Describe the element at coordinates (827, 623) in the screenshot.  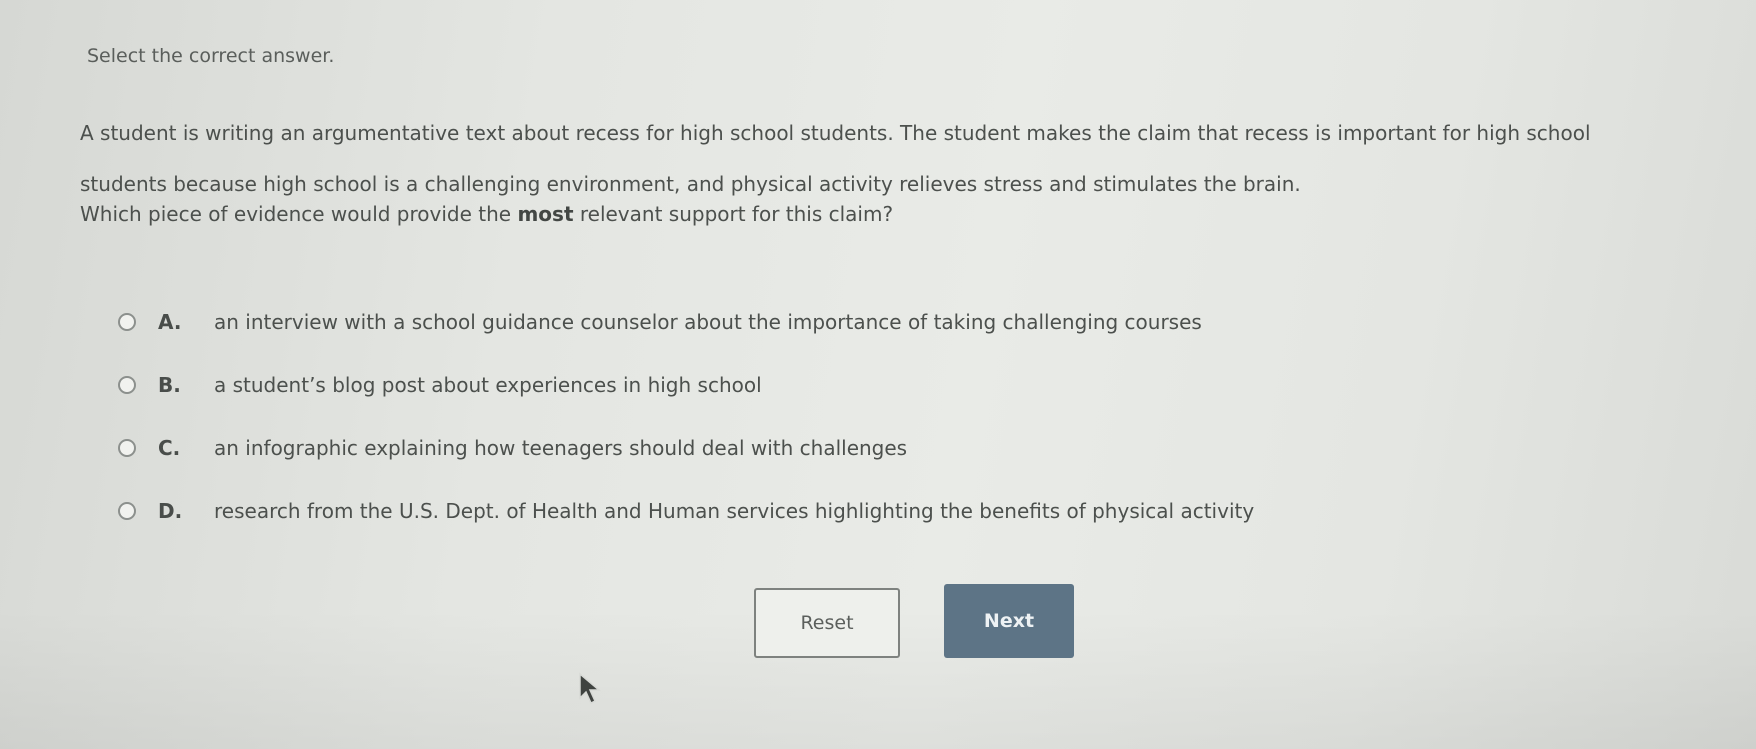
I see `reset-button: Reset` at that location.